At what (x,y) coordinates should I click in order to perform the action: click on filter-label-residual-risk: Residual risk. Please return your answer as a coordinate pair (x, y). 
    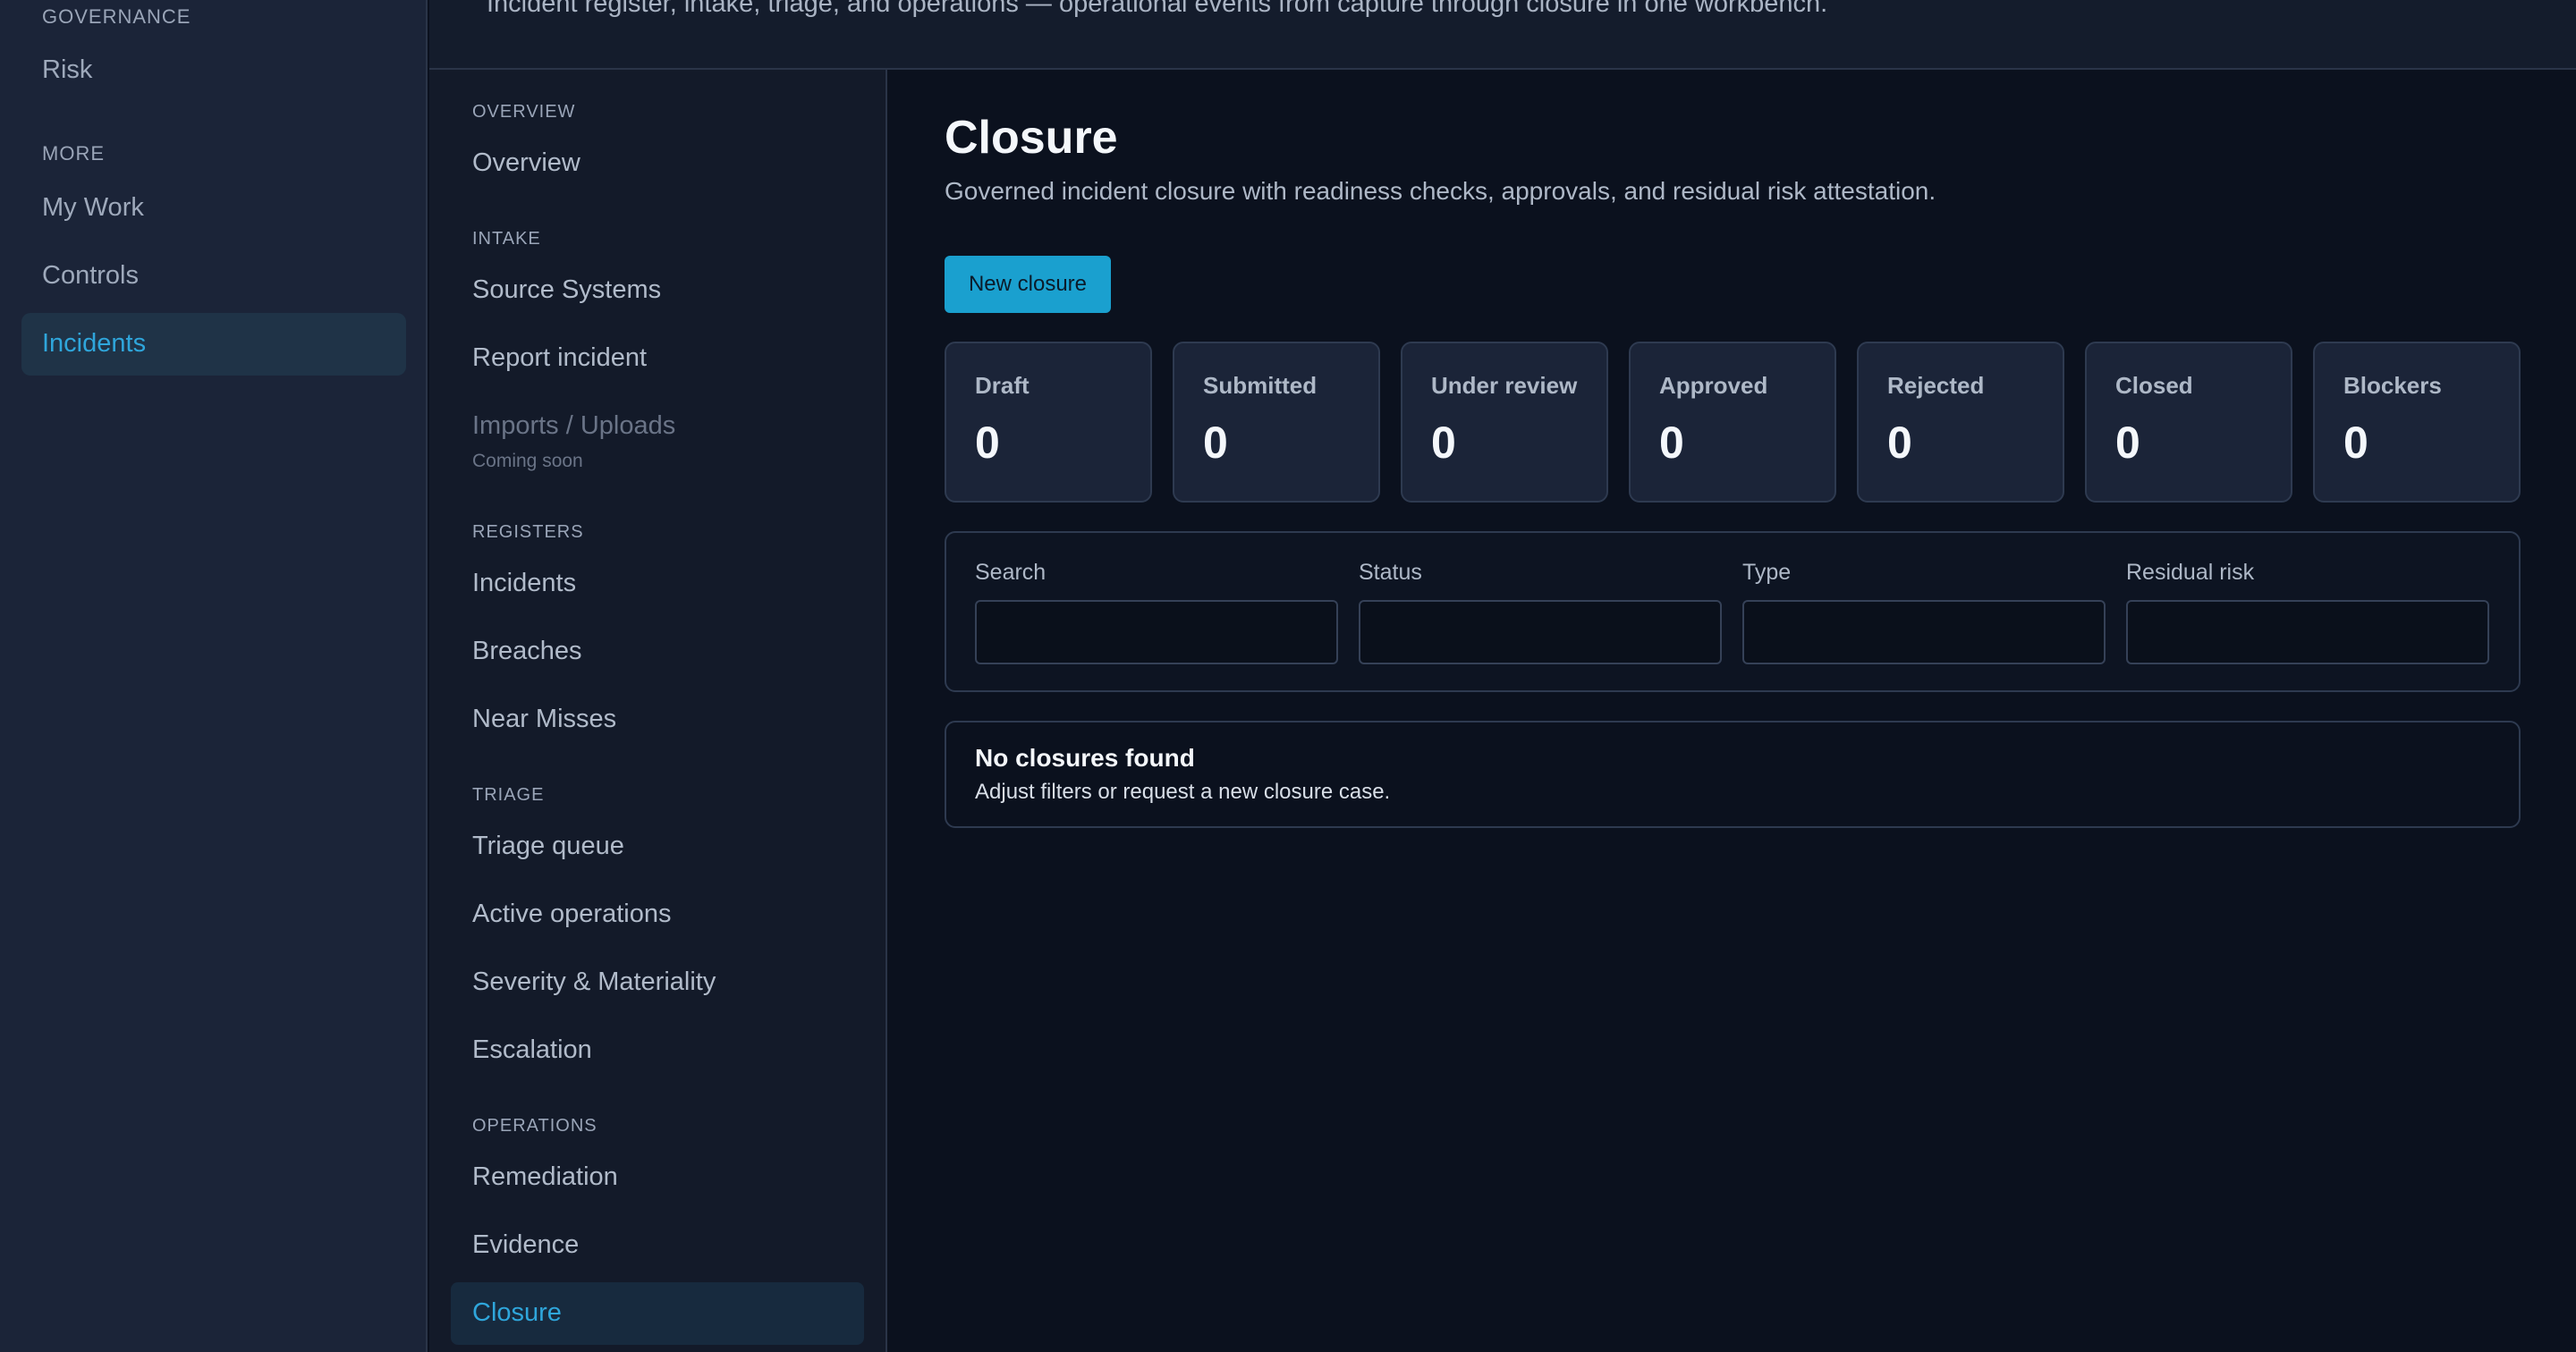
    Looking at the image, I should click on (2190, 572).